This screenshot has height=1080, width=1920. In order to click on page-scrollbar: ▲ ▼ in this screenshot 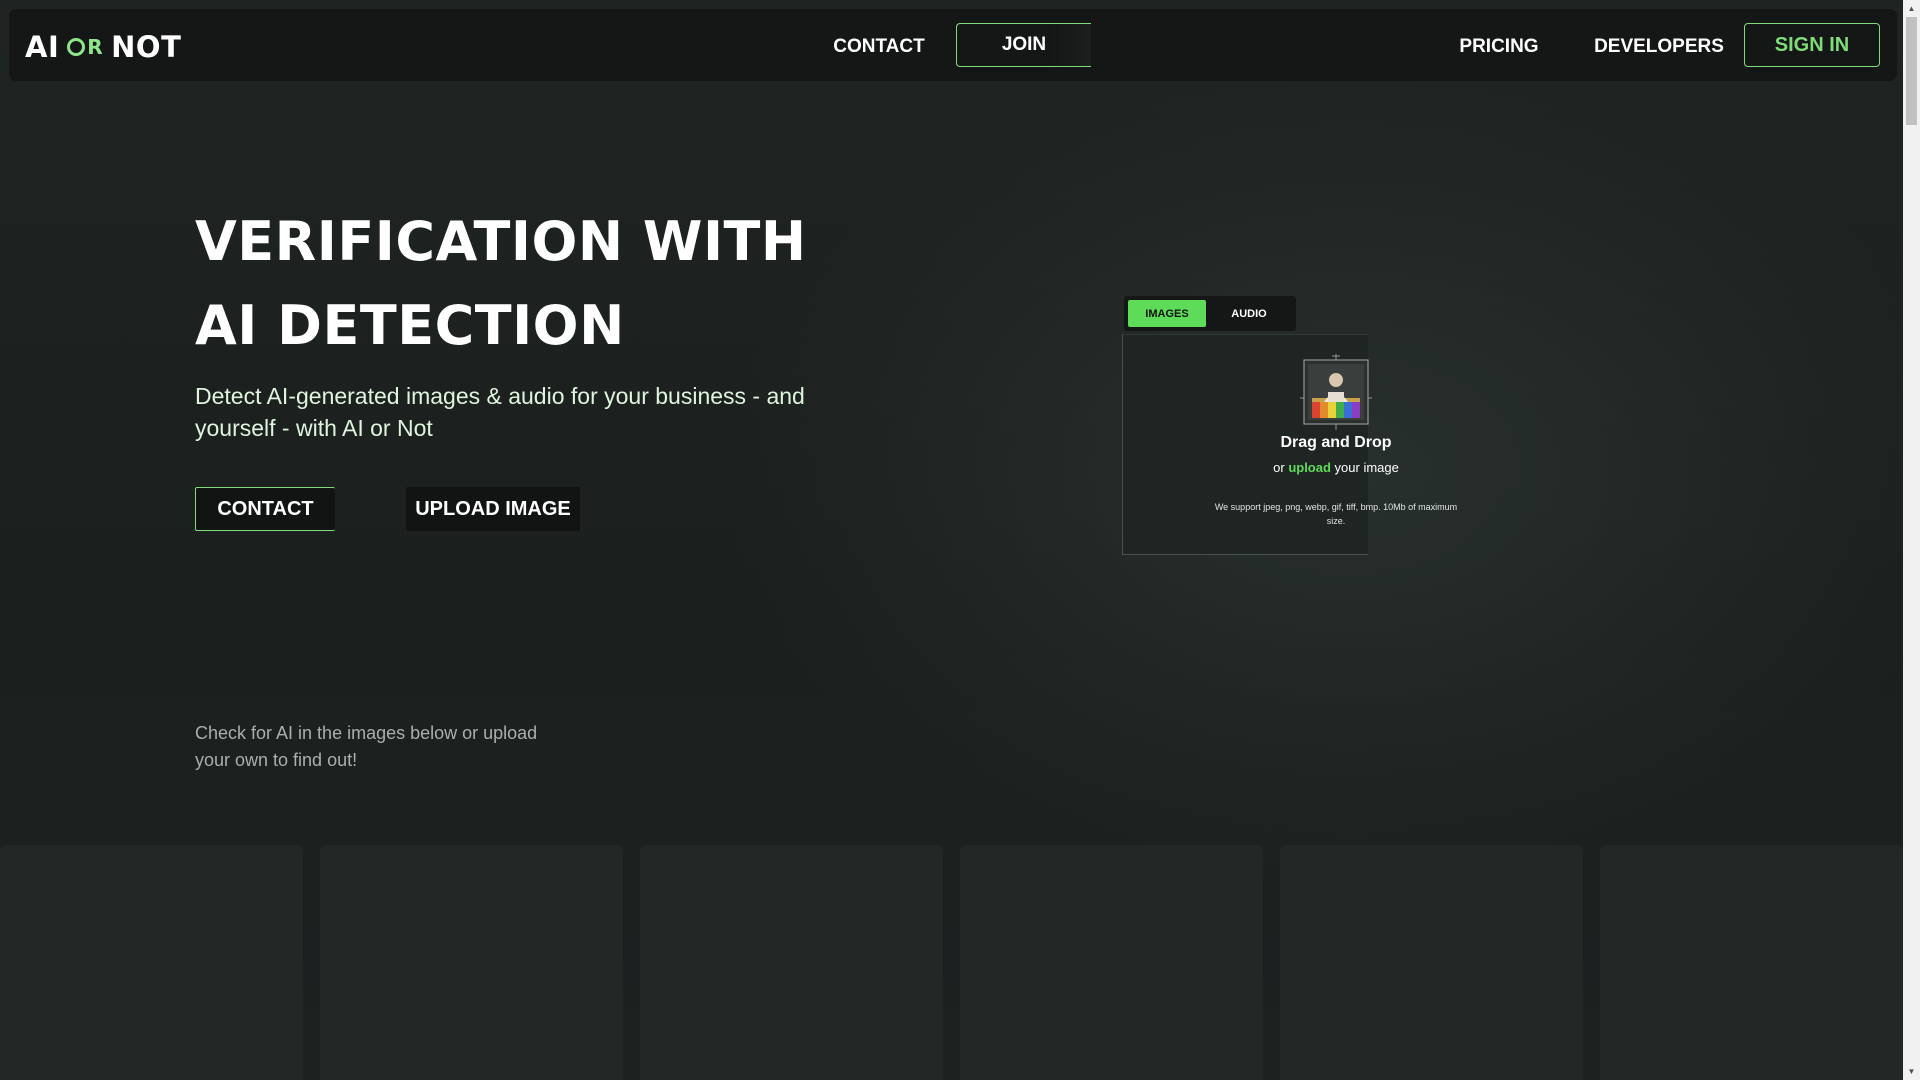, I will do `click(1911, 540)`.